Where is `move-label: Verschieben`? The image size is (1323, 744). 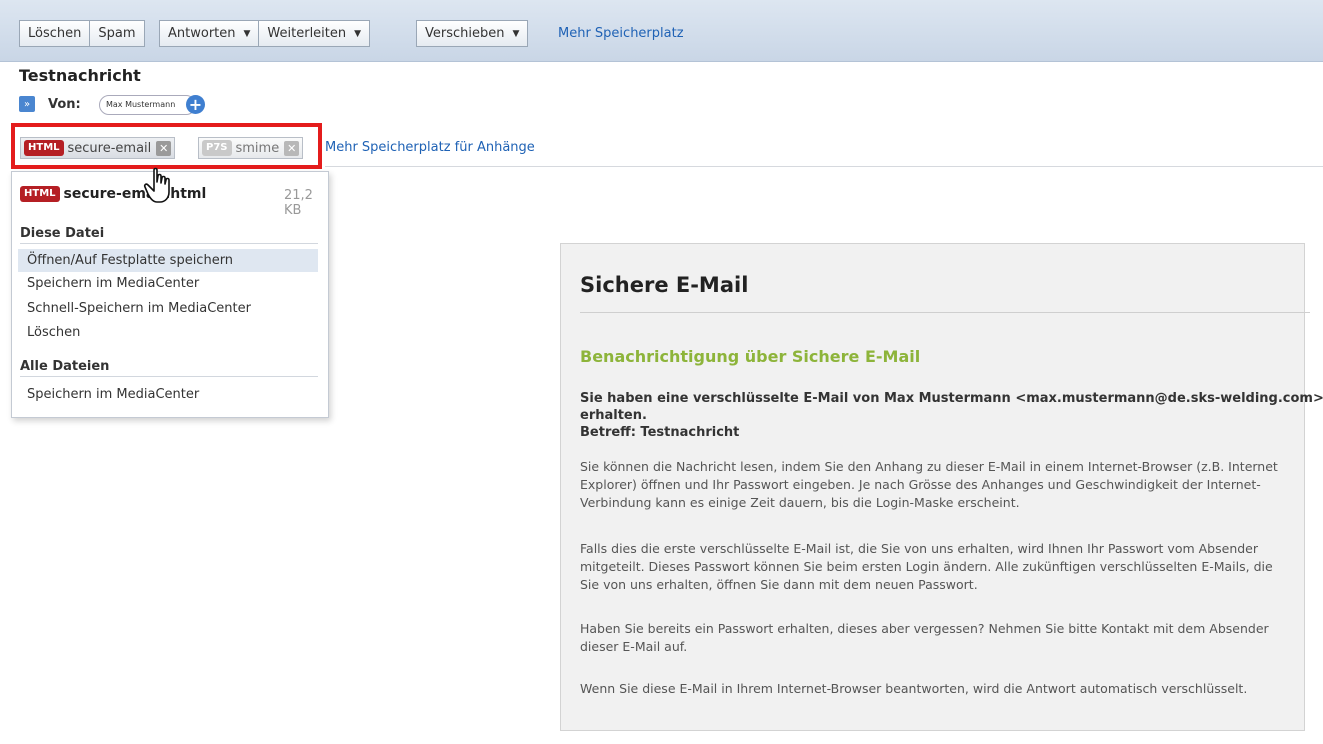 move-label: Verschieben is located at coordinates (465, 33).